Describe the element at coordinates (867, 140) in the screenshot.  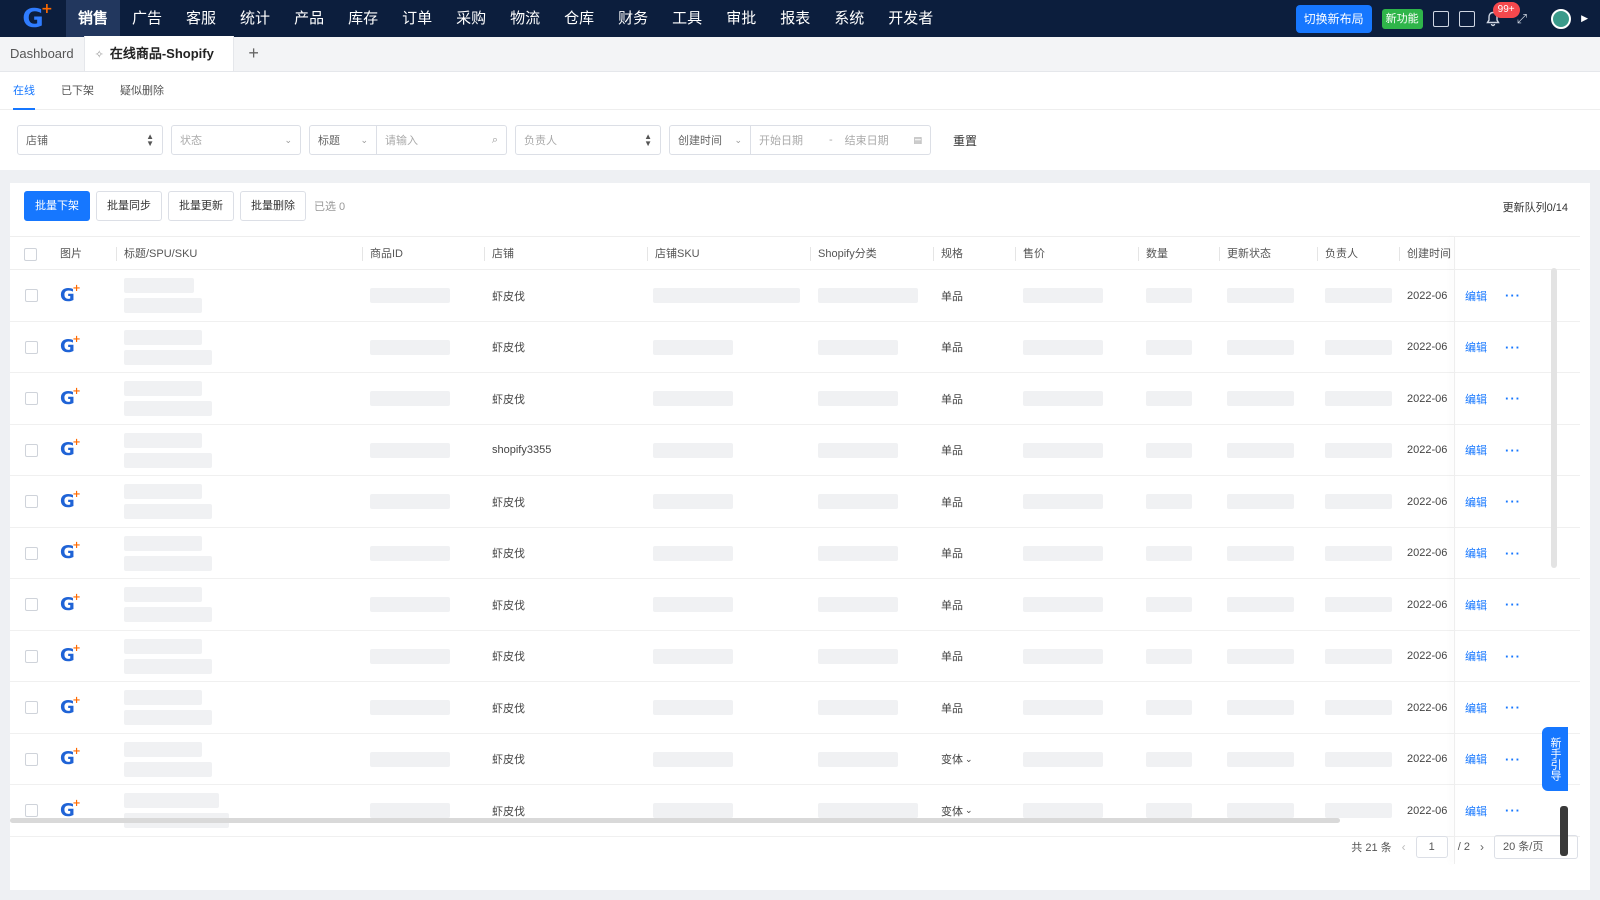
I see `end-date-input: 结束日期` at that location.